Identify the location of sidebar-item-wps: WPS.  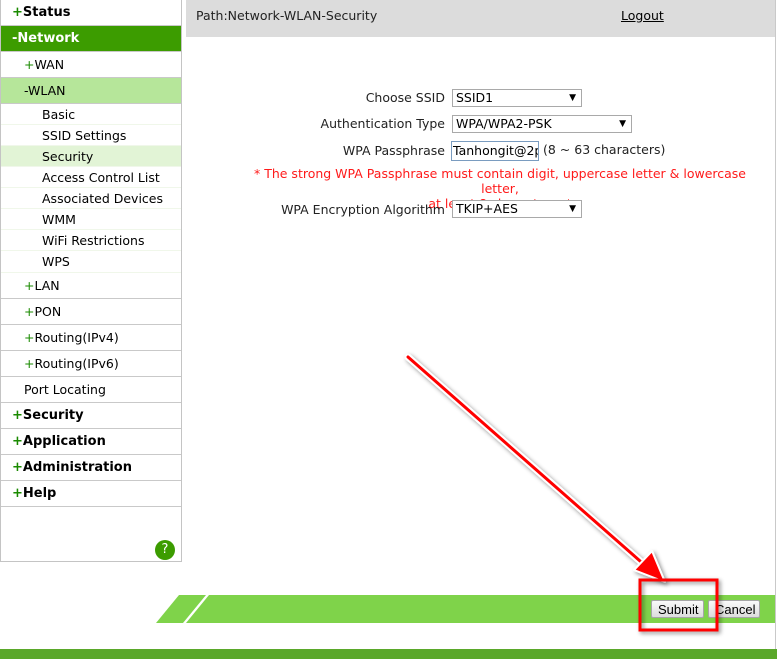
(91, 262).